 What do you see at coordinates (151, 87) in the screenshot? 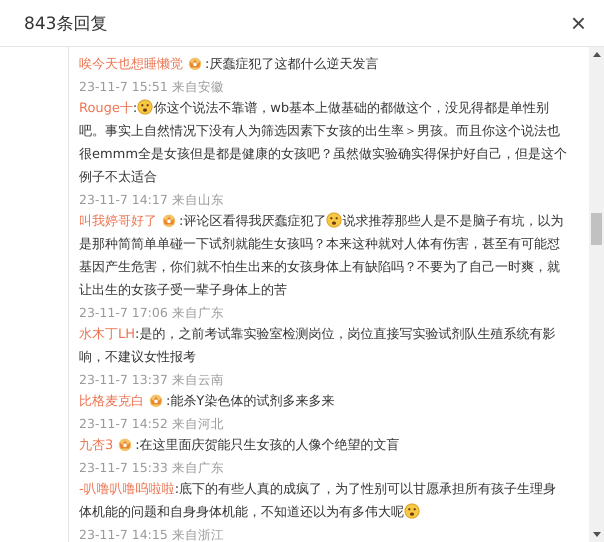
I see `reply-time: 23-11-7 15:51 来自安徽` at bounding box center [151, 87].